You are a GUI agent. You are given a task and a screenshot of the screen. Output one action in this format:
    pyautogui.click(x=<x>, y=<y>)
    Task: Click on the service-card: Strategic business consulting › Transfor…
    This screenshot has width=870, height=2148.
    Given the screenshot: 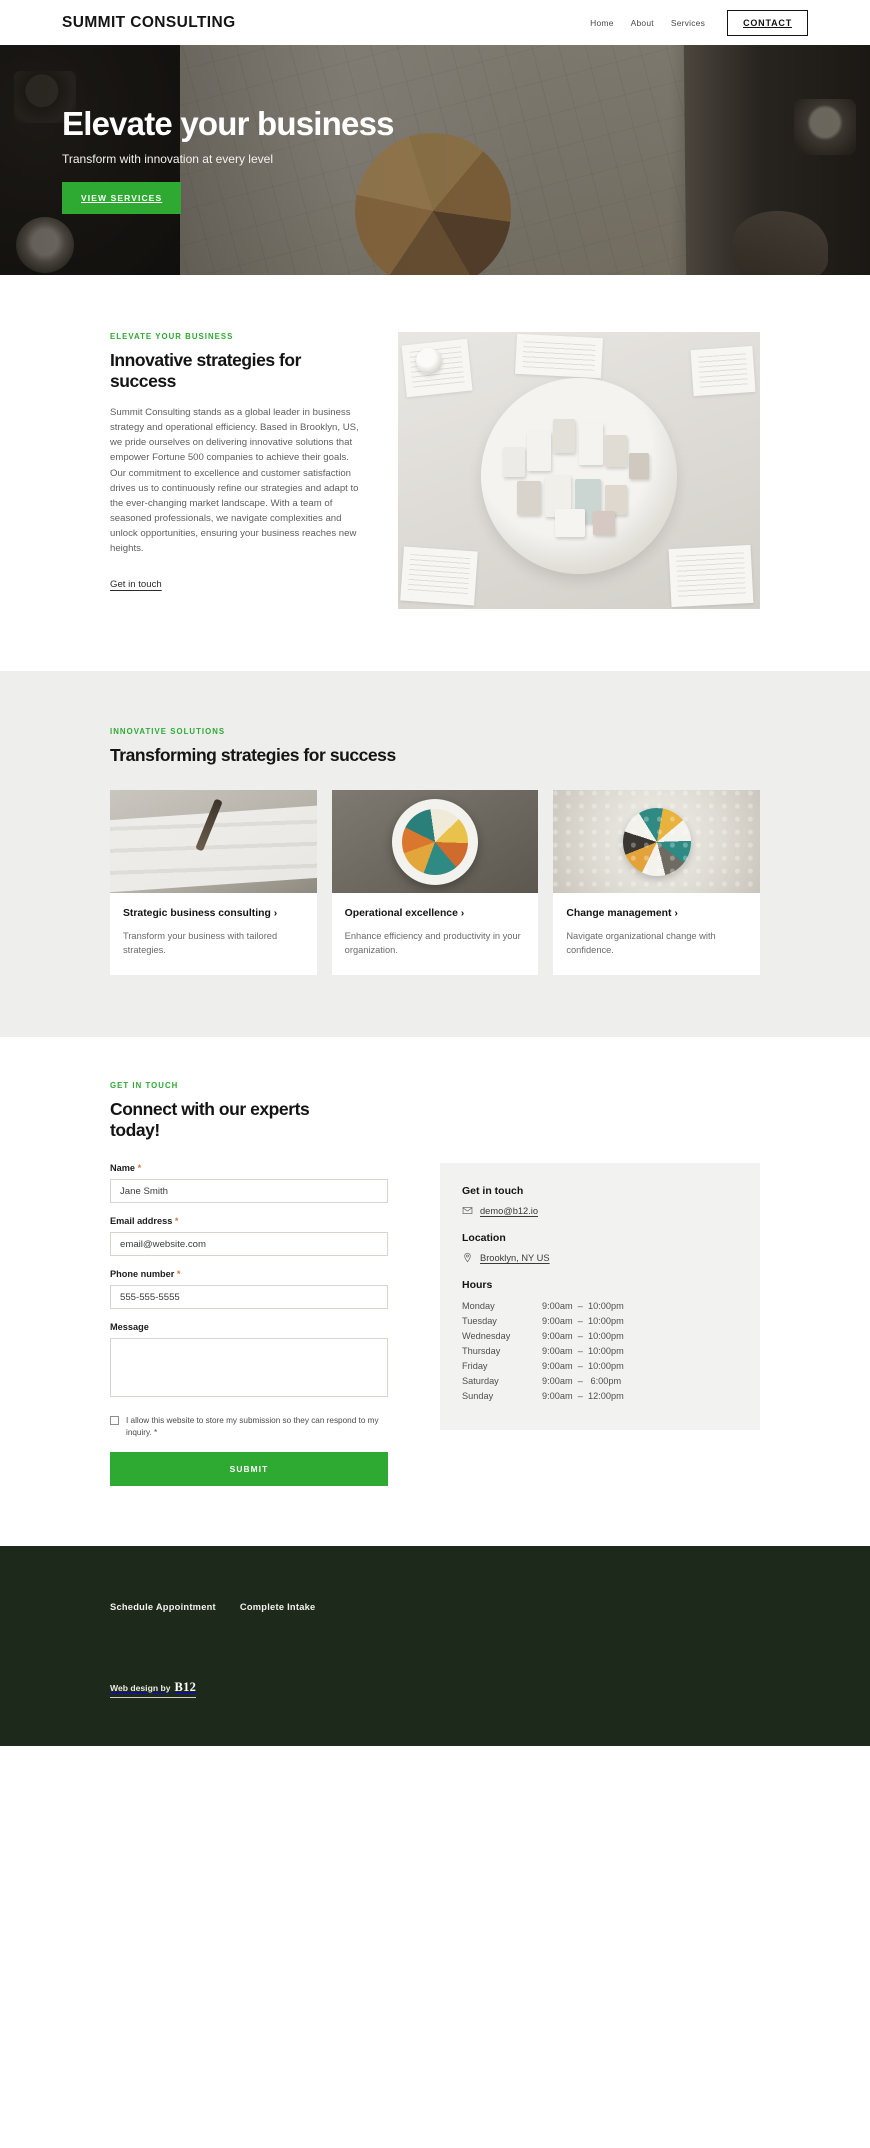 What is the action you would take?
    pyautogui.click(x=213, y=883)
    